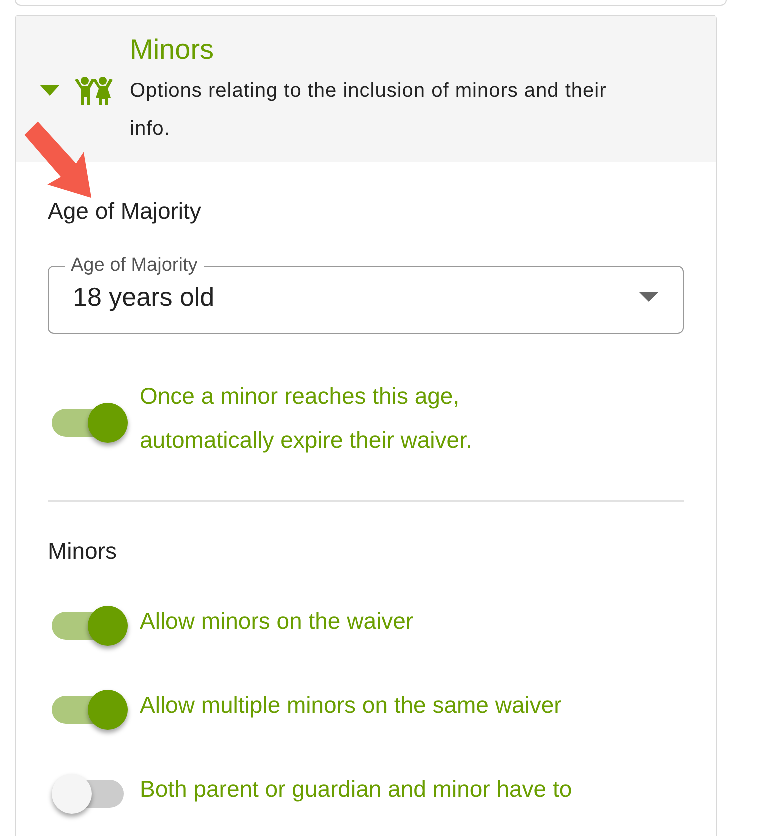 The width and height of the screenshot is (772, 836). I want to click on children-icon, so click(94, 91).